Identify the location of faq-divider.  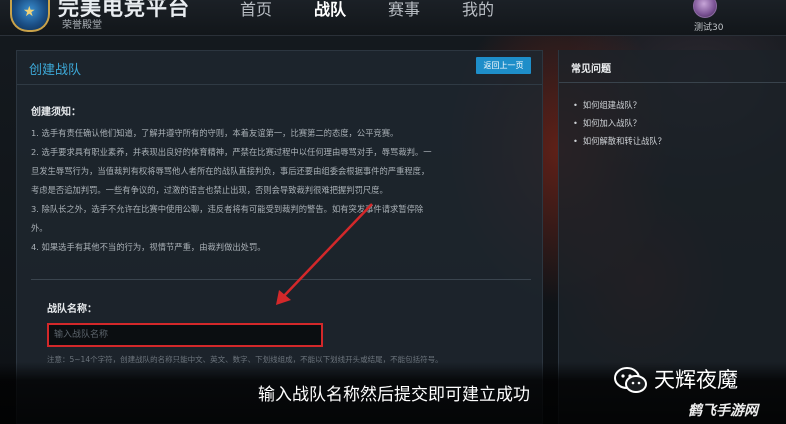
(672, 82).